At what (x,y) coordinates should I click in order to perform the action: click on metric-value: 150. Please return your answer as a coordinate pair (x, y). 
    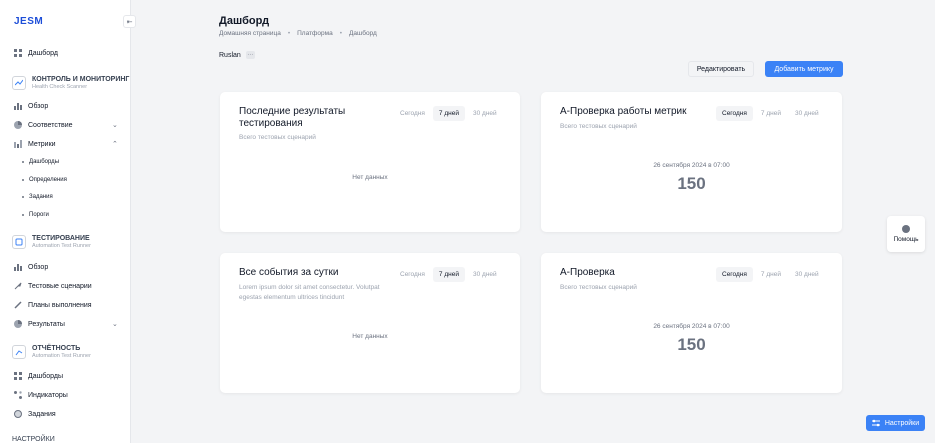
    Looking at the image, I should click on (691, 183).